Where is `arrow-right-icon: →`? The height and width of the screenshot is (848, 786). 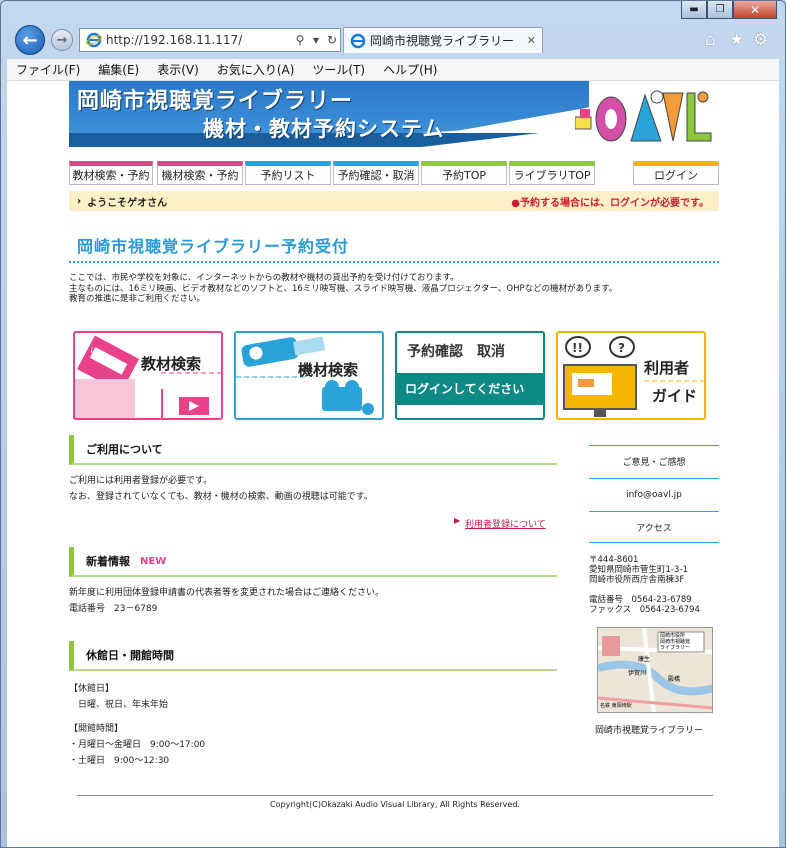 arrow-right-icon: → is located at coordinates (62, 40).